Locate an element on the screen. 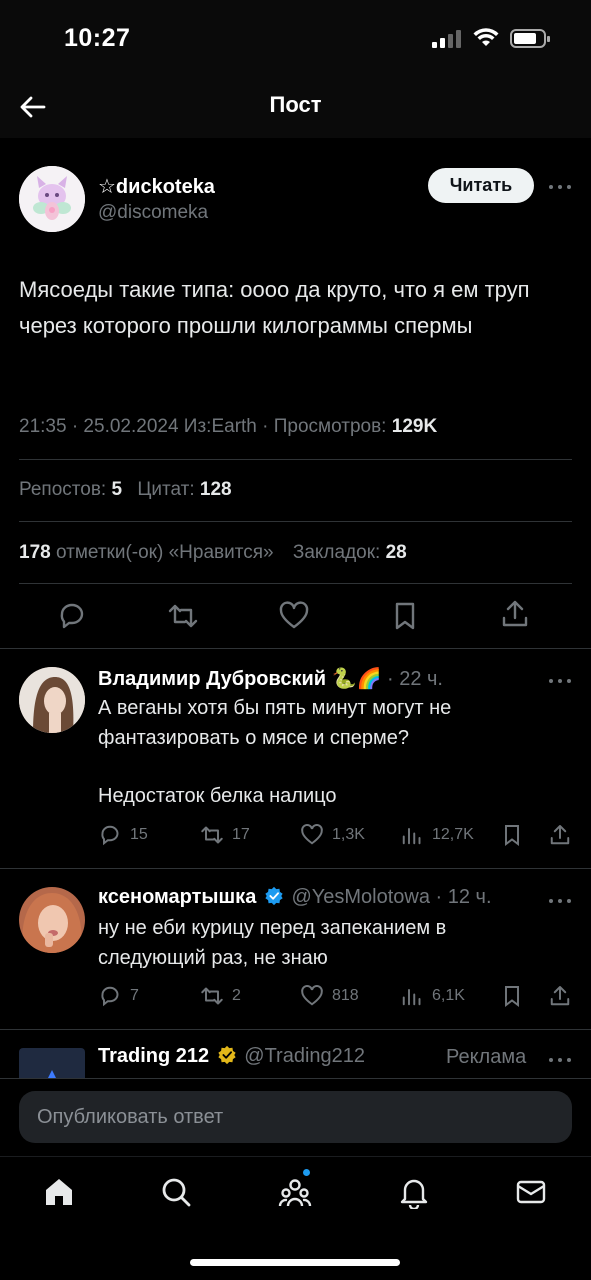 Image resolution: width=591 pixels, height=1280 pixels. top-nav: Пост is located at coordinates (295, 109).